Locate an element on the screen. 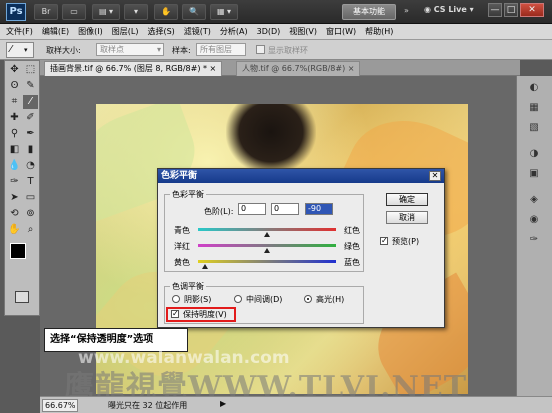 This screenshot has height=413, width=552. menu-filter: 滤镜(T) is located at coordinates (197, 31).